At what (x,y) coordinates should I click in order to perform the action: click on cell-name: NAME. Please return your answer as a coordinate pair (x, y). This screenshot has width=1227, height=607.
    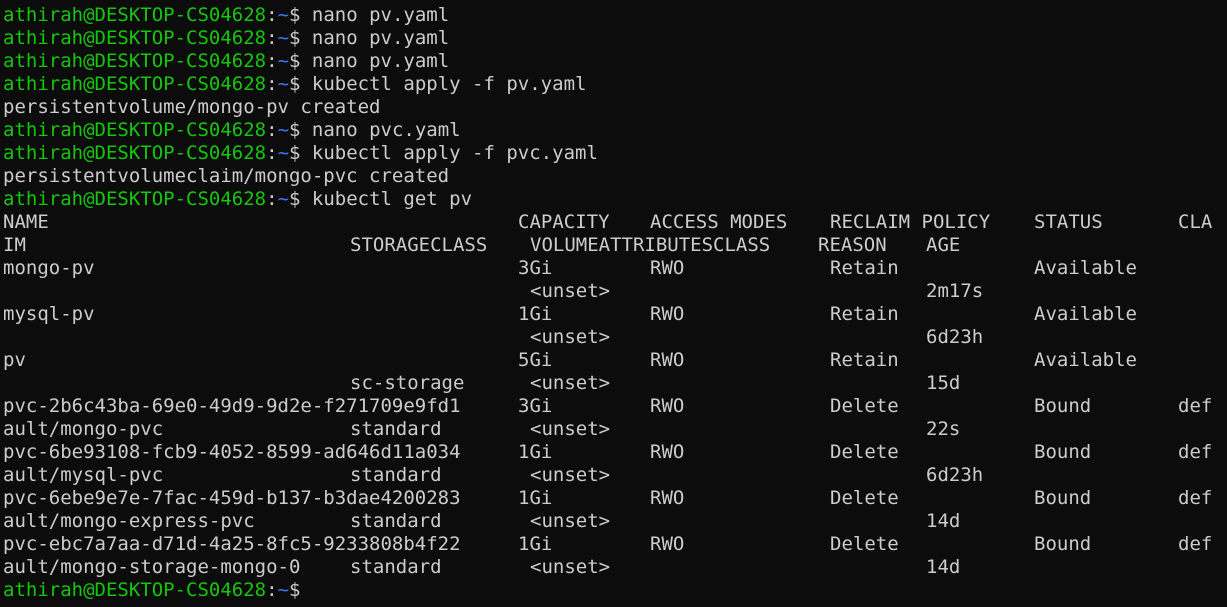
    Looking at the image, I should click on (26, 222).